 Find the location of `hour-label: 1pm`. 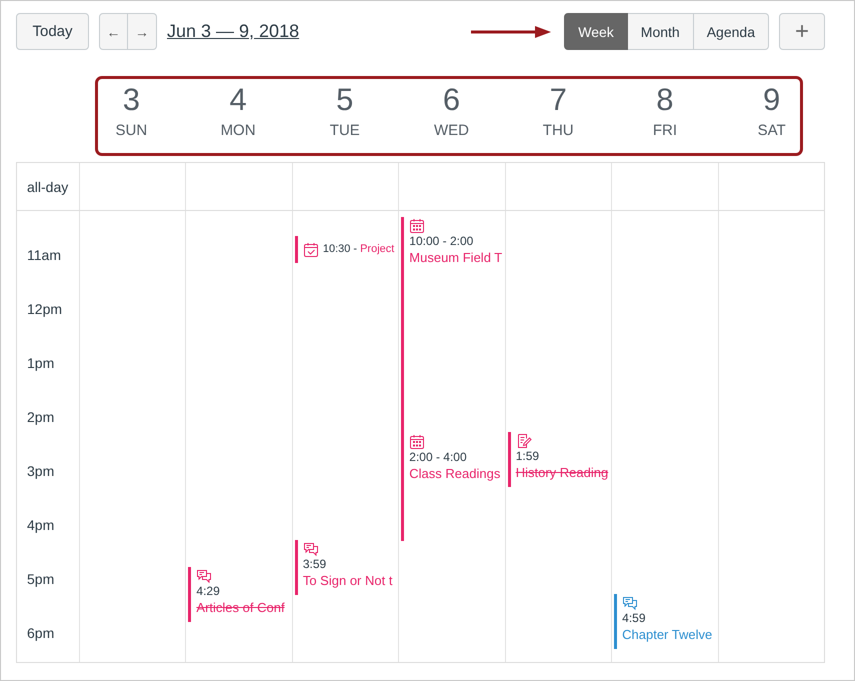

hour-label: 1pm is located at coordinates (40, 363).